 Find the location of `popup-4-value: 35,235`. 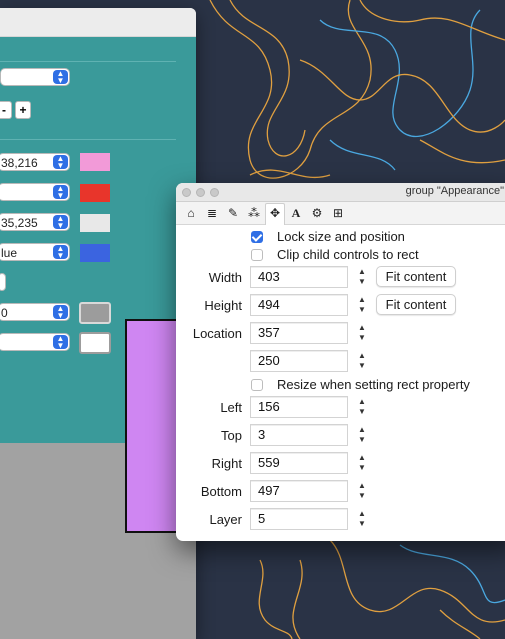

popup-4-value: 35,235 is located at coordinates (19, 223).